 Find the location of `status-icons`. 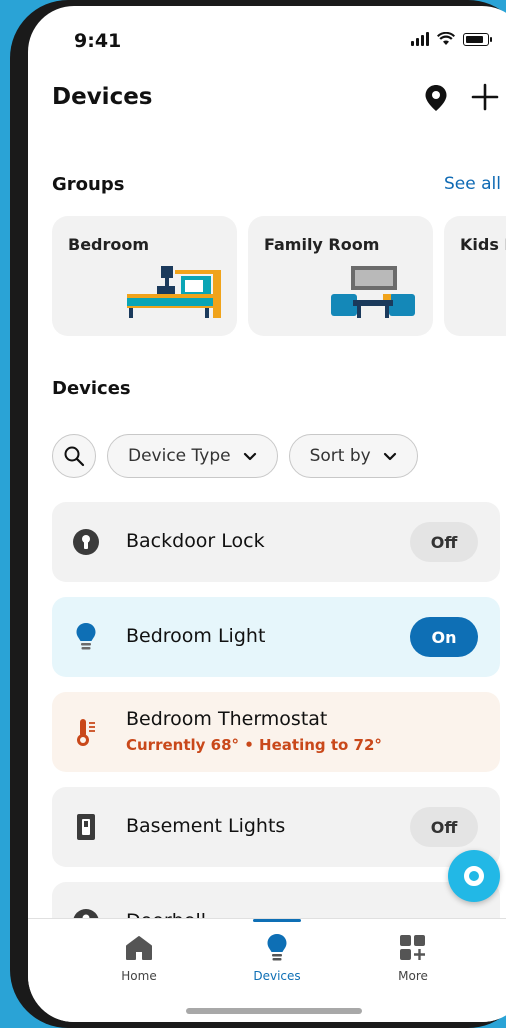

status-icons is located at coordinates (451, 39).